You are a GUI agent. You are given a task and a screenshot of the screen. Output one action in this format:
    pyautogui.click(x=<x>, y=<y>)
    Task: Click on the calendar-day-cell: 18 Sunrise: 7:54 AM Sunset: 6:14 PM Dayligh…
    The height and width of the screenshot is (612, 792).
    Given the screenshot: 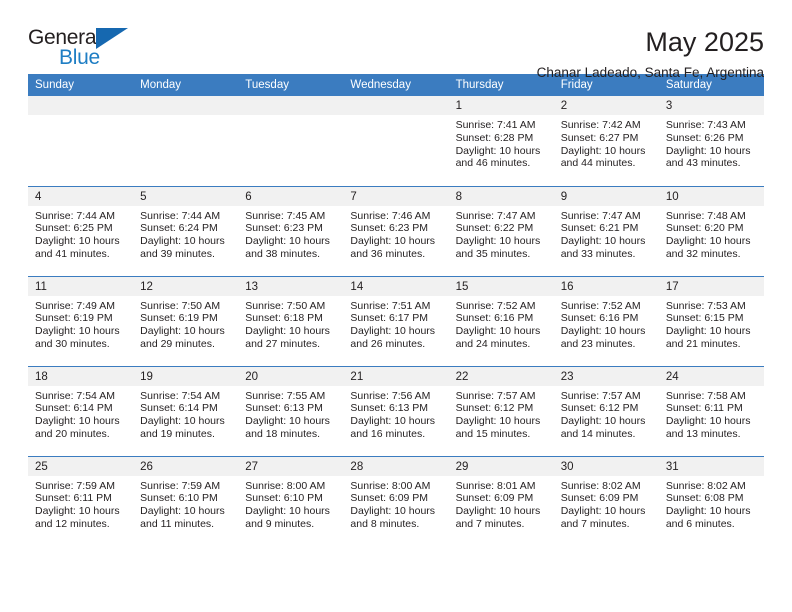 What is the action you would take?
    pyautogui.click(x=81, y=410)
    